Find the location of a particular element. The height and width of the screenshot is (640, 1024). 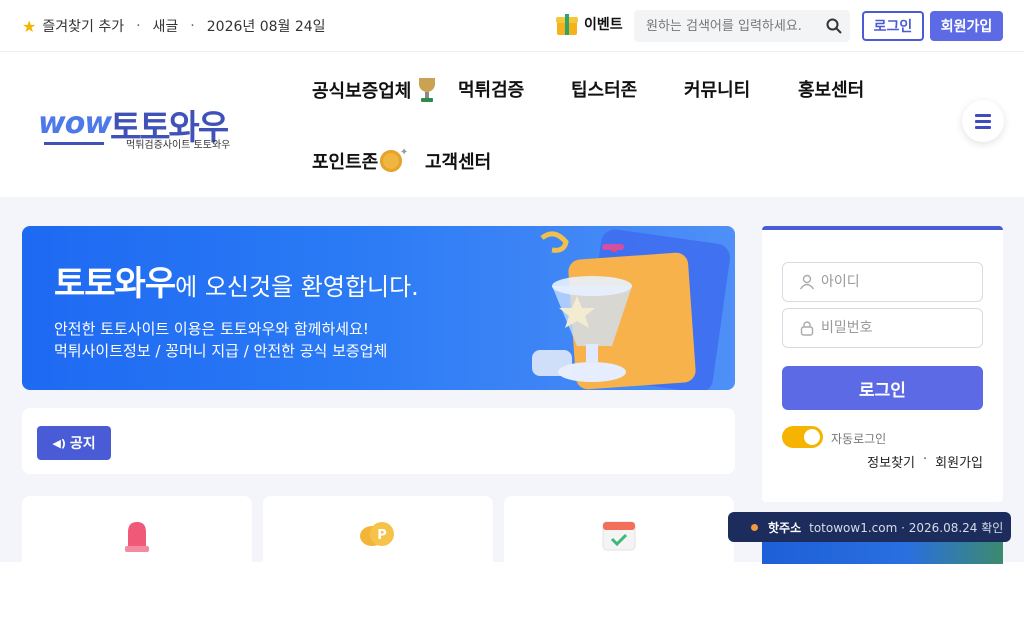

logo-underline is located at coordinates (74, 143).